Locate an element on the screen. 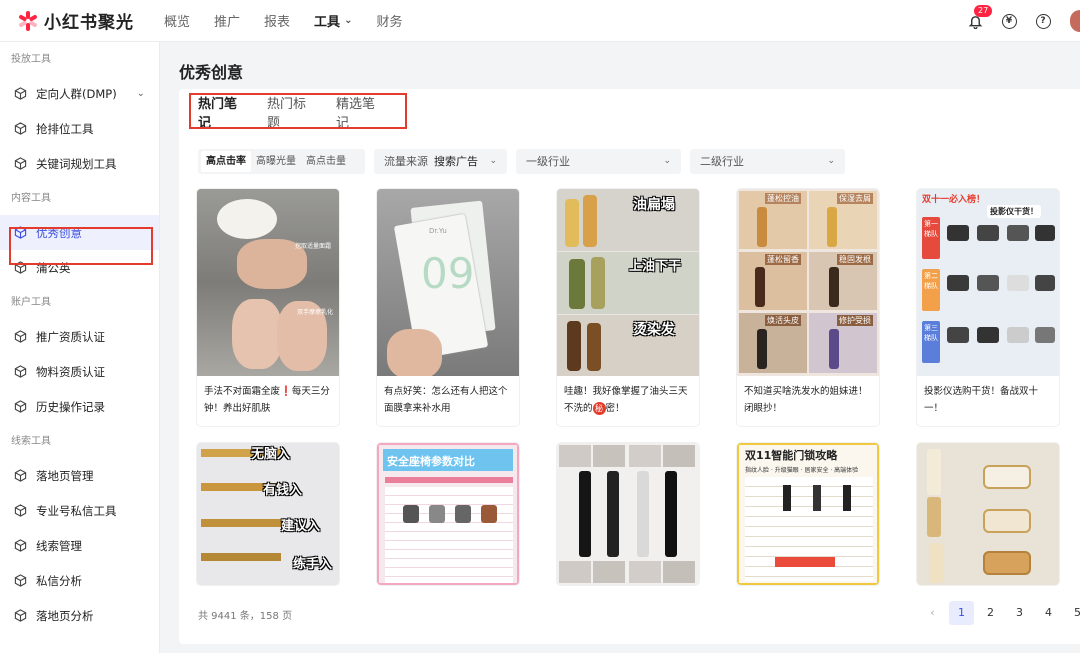  sidebar-item-rank-tool: 抢排位工具 is located at coordinates (79, 128).